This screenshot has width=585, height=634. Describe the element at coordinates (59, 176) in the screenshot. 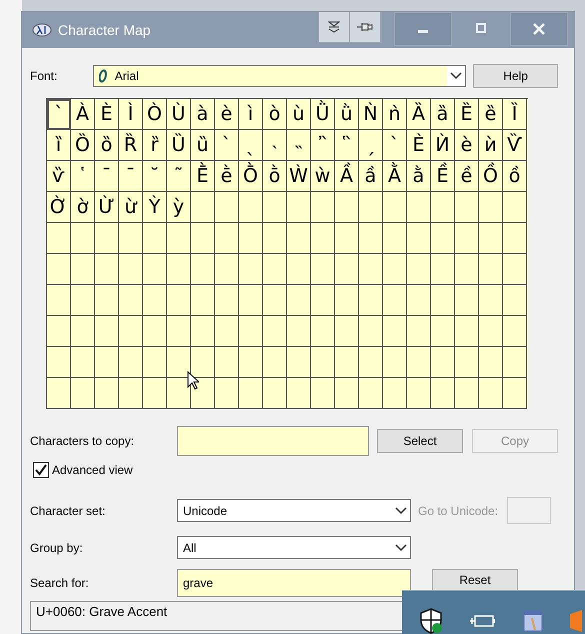

I see `character-cell: ѷ` at that location.